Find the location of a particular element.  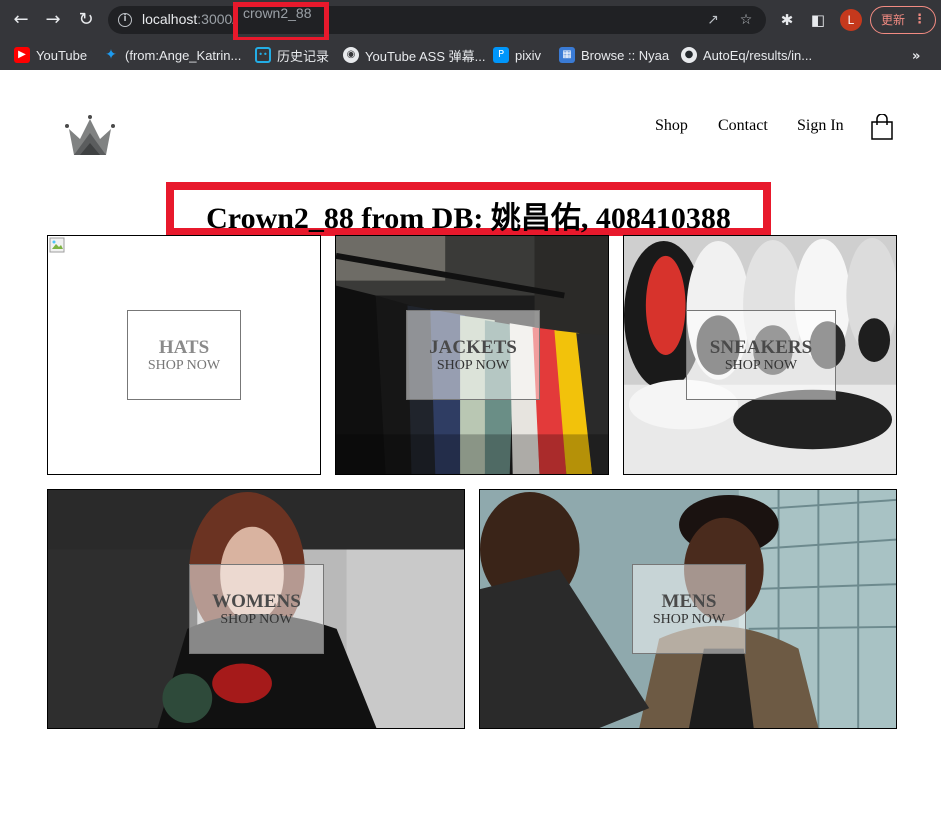

bookmark-pixiv: P pixiv is located at coordinates (517, 55).